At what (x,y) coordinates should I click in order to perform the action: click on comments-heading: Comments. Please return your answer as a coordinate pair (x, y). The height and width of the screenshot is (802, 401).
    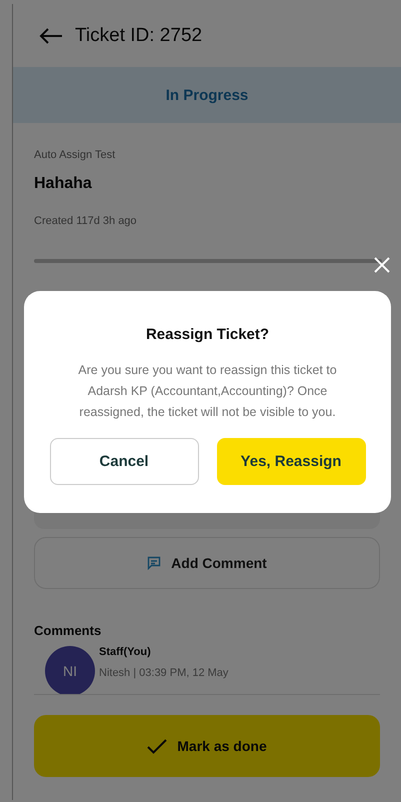
    Looking at the image, I should click on (68, 630).